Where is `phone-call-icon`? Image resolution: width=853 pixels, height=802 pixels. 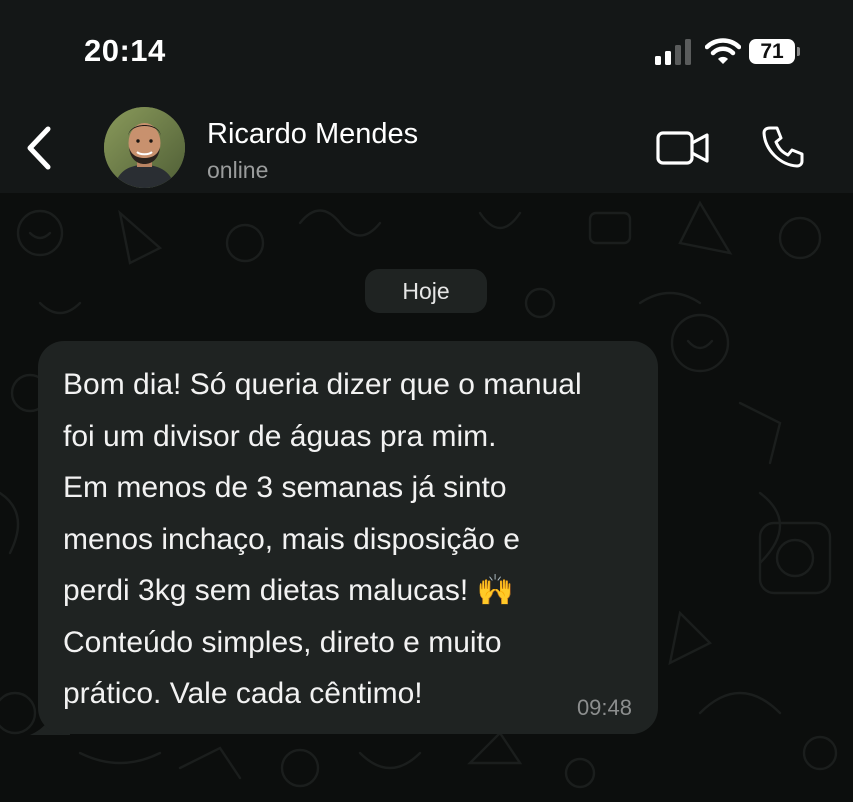 phone-call-icon is located at coordinates (783, 147).